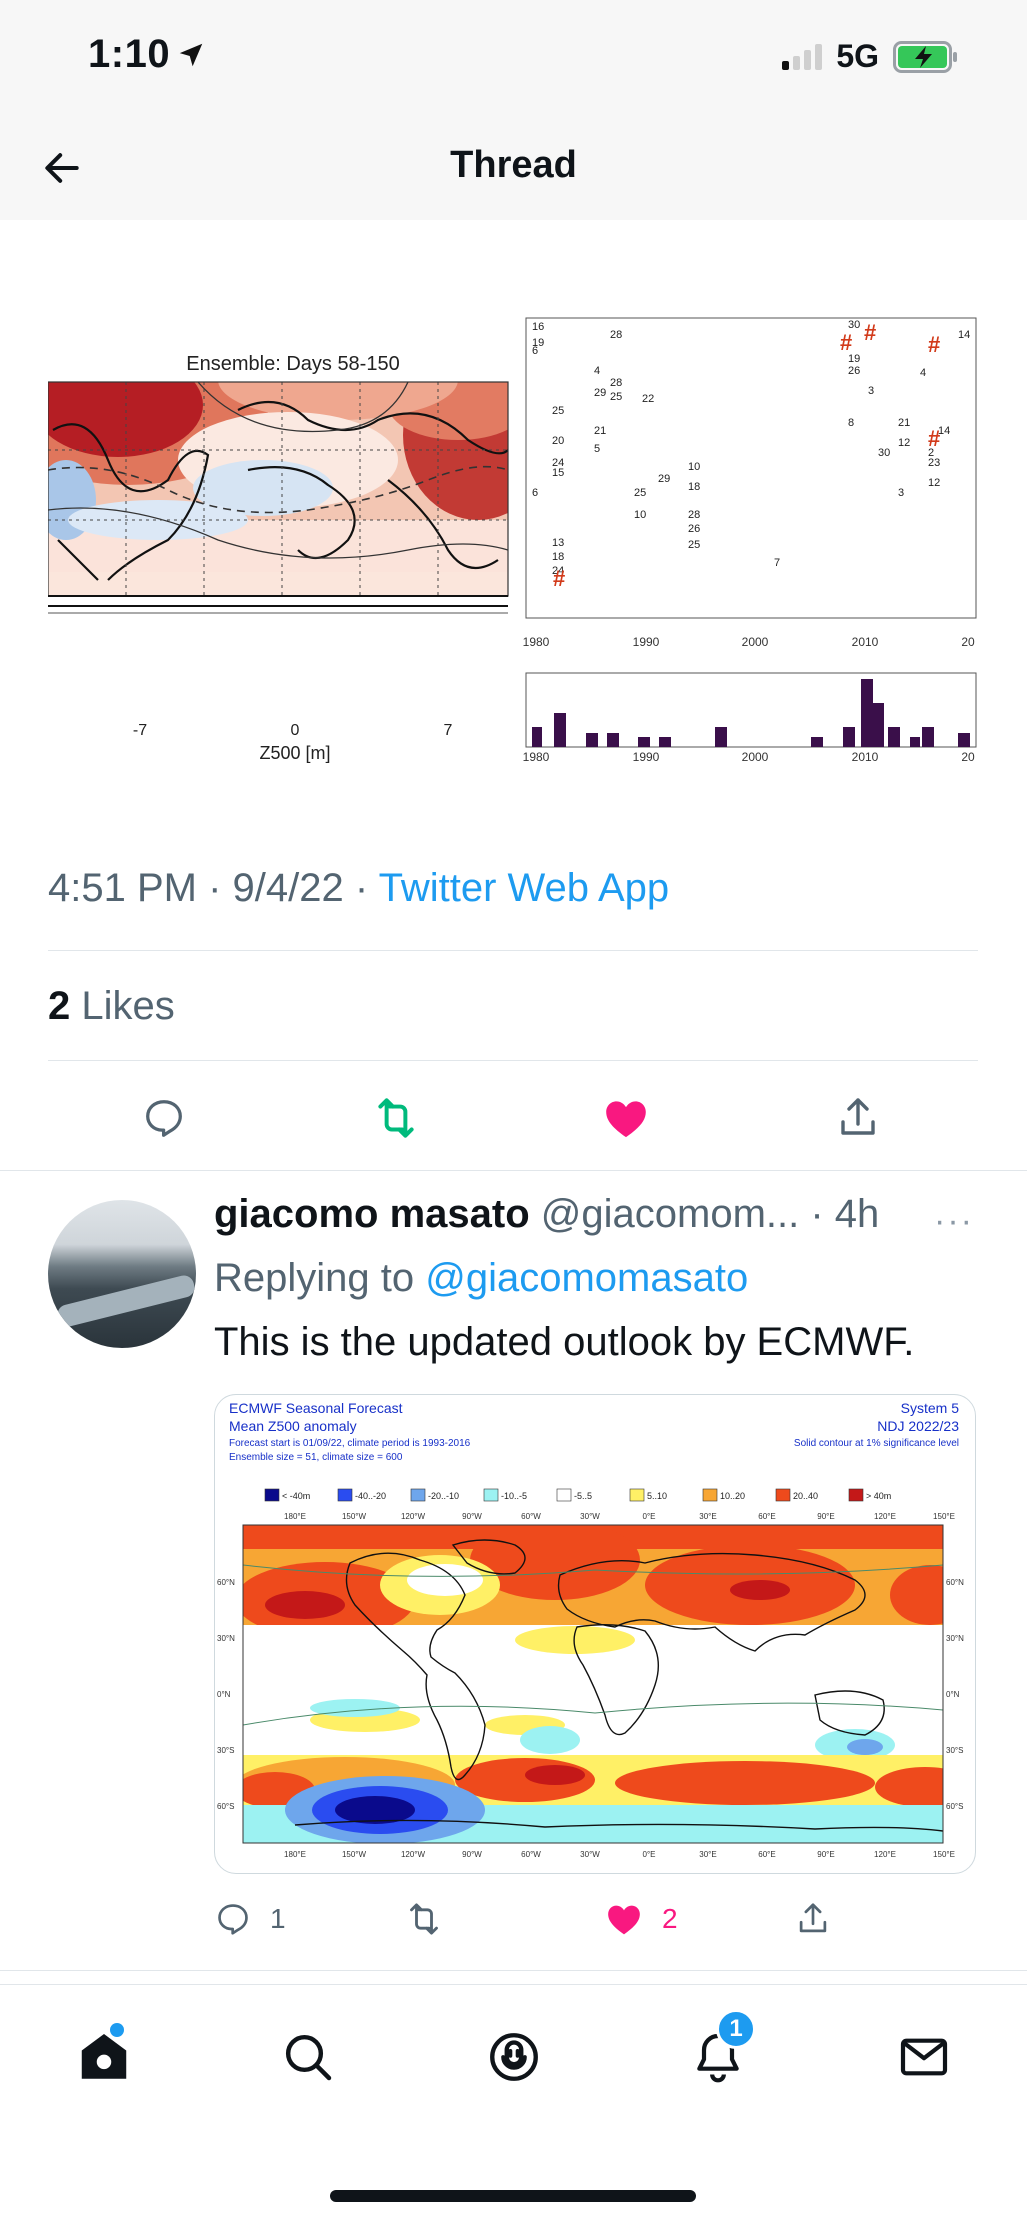 The image size is (1027, 2222). Describe the element at coordinates (472, 1516) in the screenshot. I see `longitude-label: 90°W` at that location.